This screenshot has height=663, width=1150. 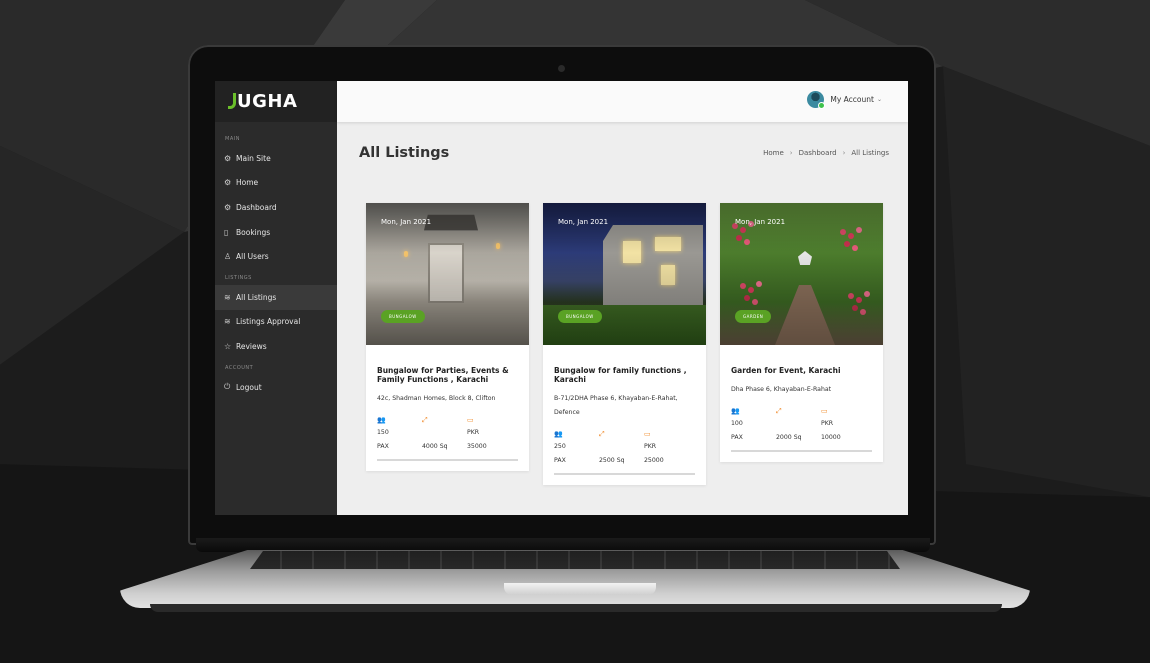 I want to click on sidebar-item-label: All Users, so click(x=252, y=257).